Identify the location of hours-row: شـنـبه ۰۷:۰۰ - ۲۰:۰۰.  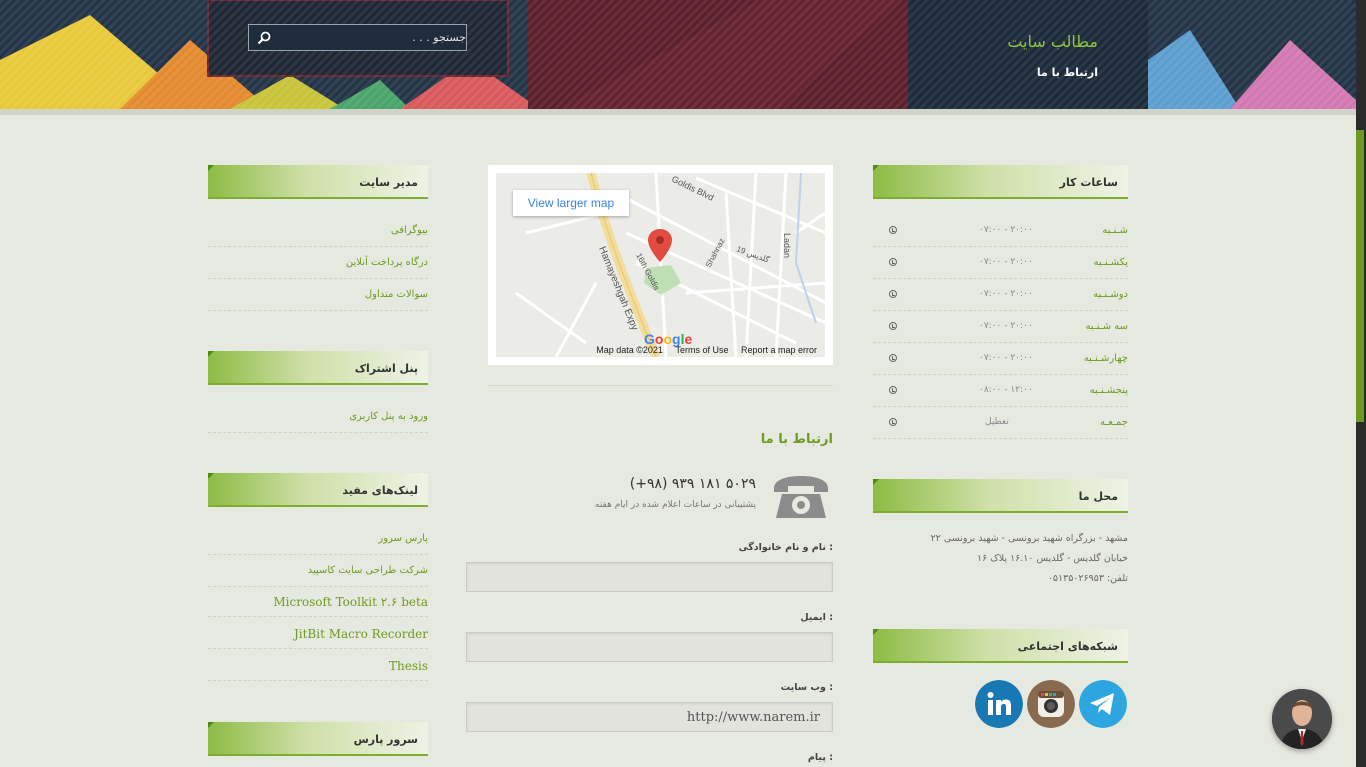
(1000, 231).